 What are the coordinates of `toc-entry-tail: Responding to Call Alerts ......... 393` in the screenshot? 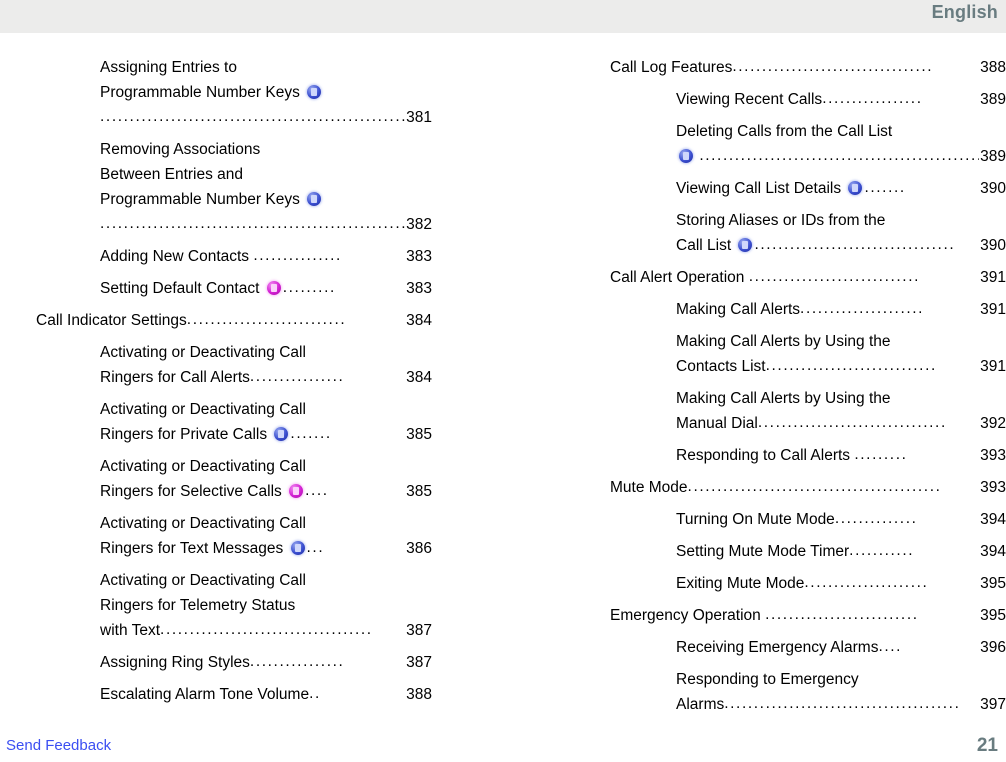 It's located at (841, 455).